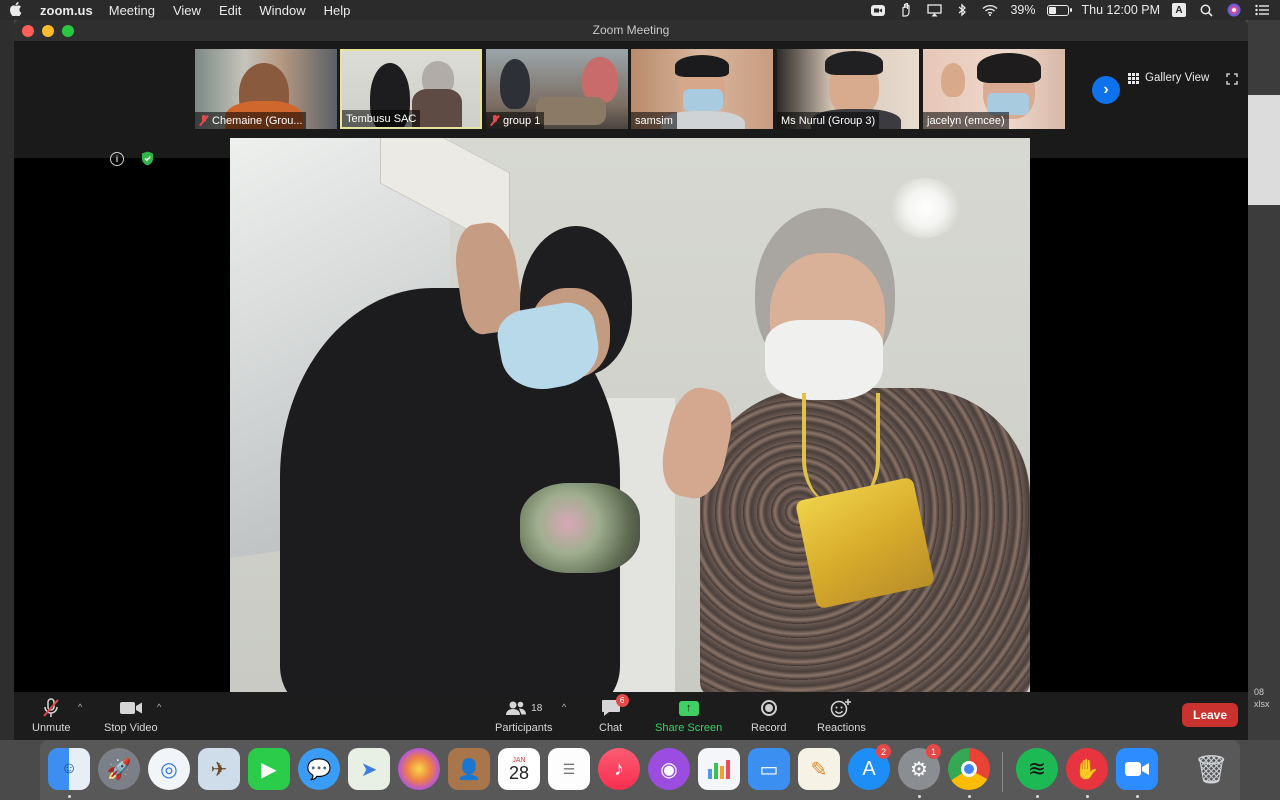  Describe the element at coordinates (1168, 78) in the screenshot. I see `gallery-view-button: Gallery View` at that location.